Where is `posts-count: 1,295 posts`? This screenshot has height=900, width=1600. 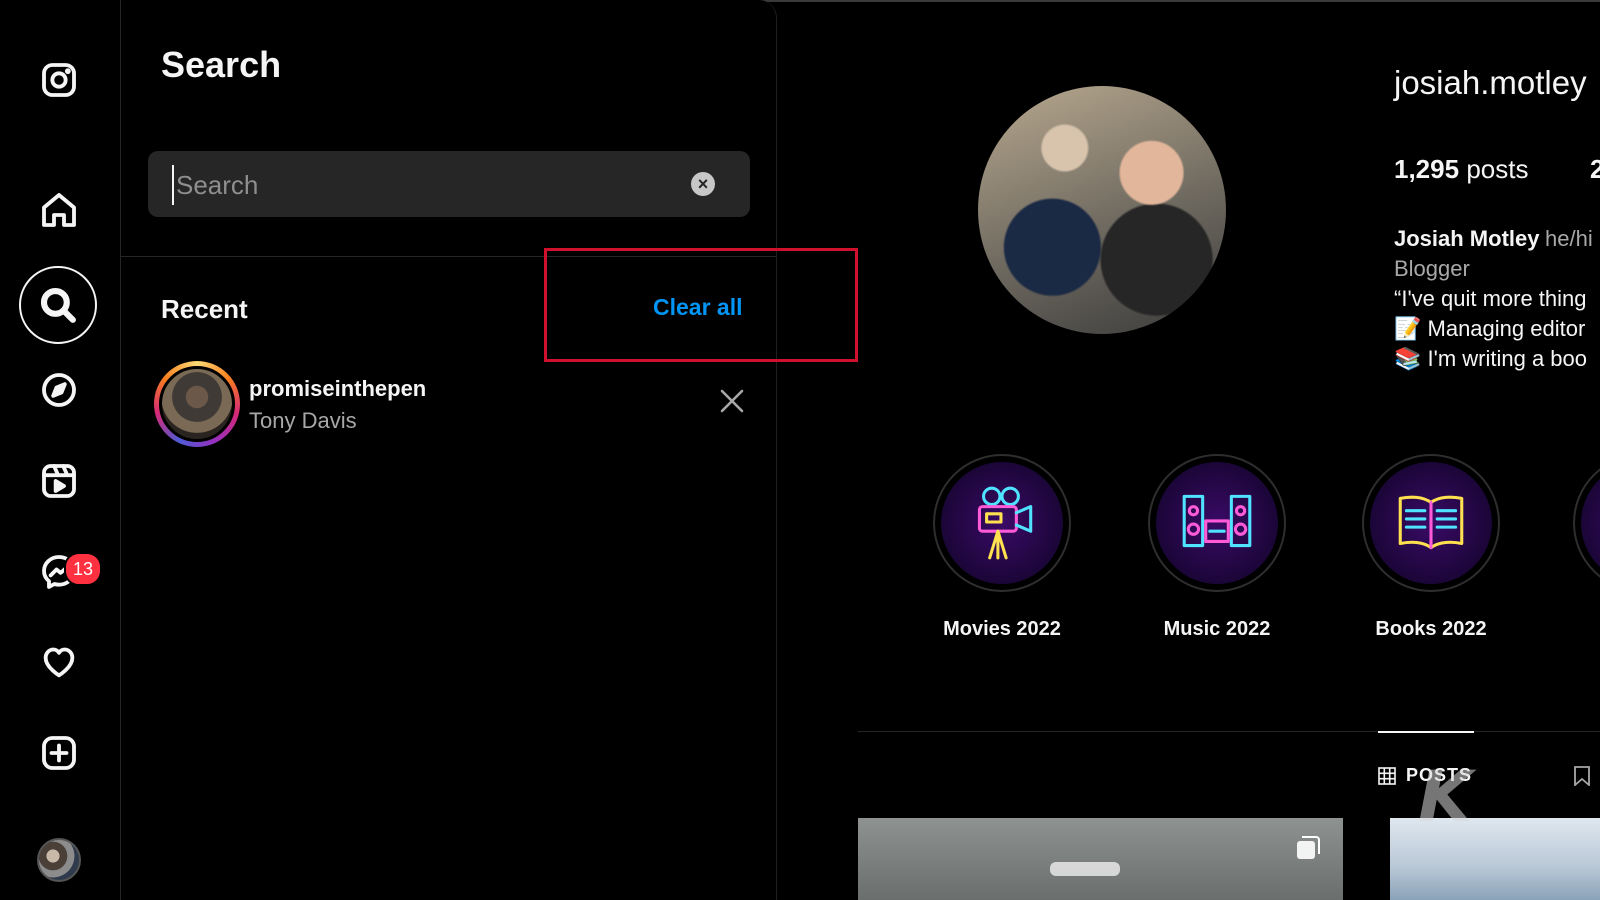
posts-count: 1,295 posts is located at coordinates (1461, 169).